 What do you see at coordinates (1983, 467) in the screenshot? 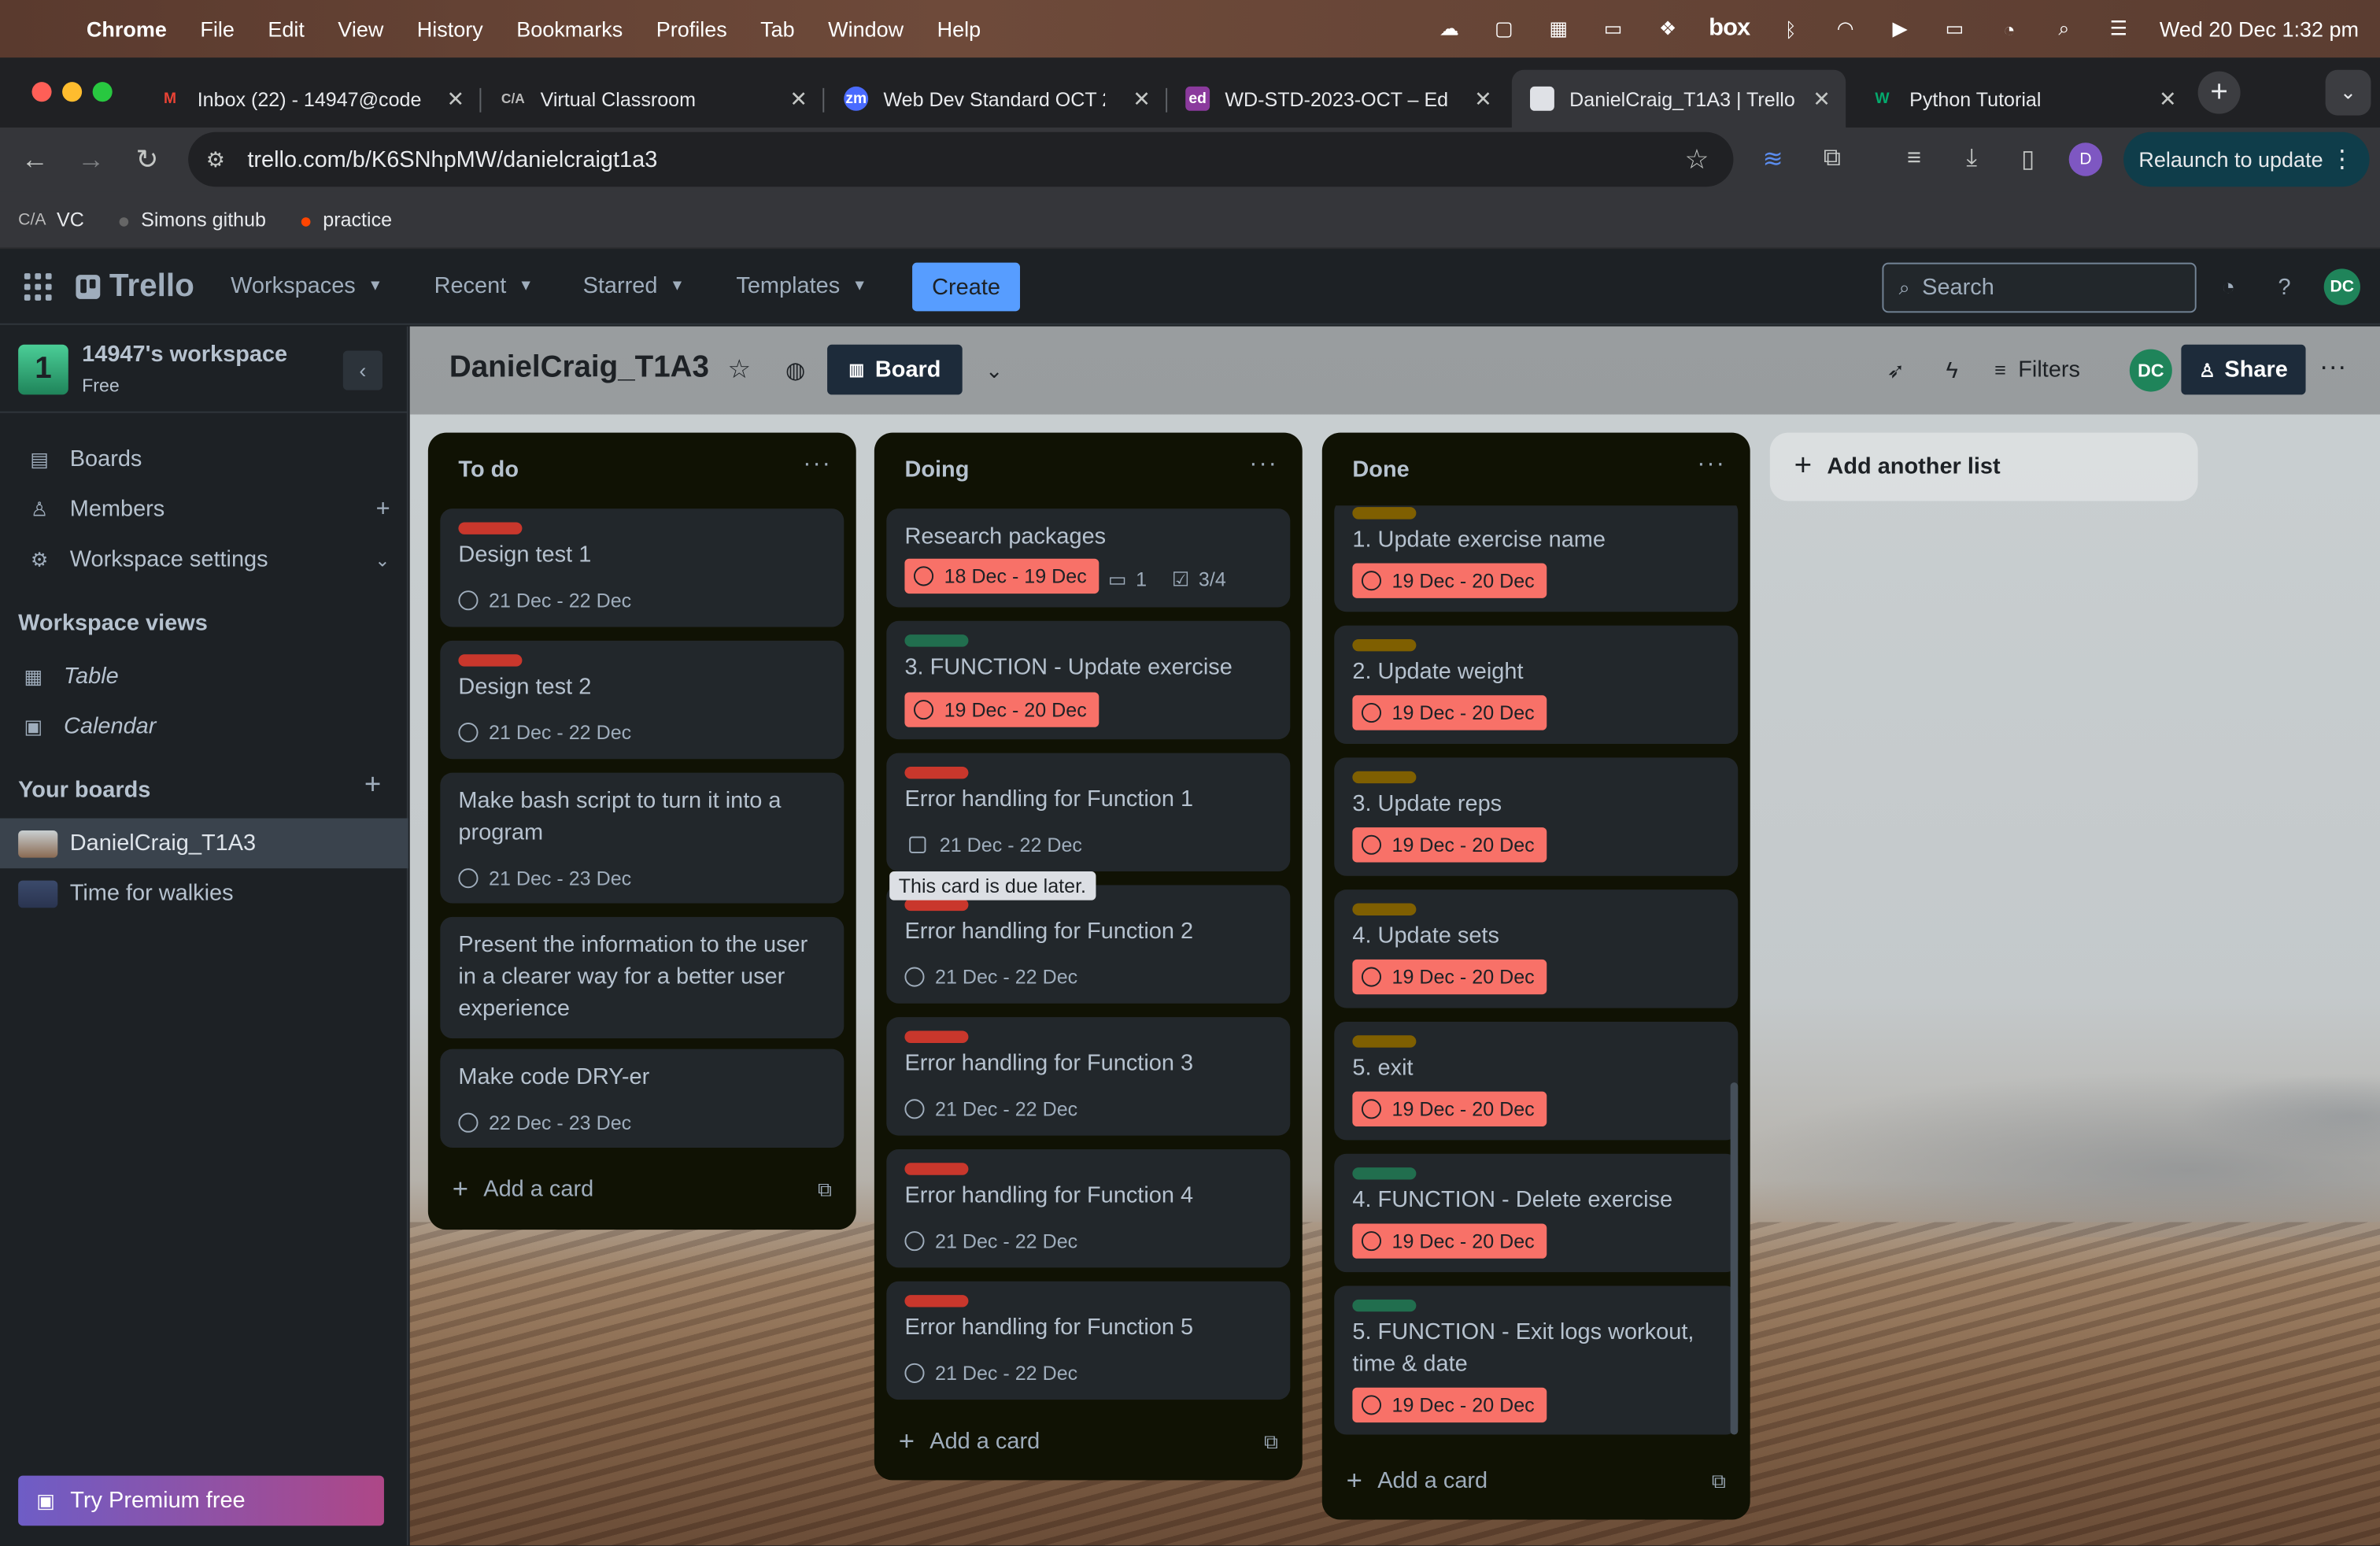
I see `add-another-list-button: + Add another list` at bounding box center [1983, 467].